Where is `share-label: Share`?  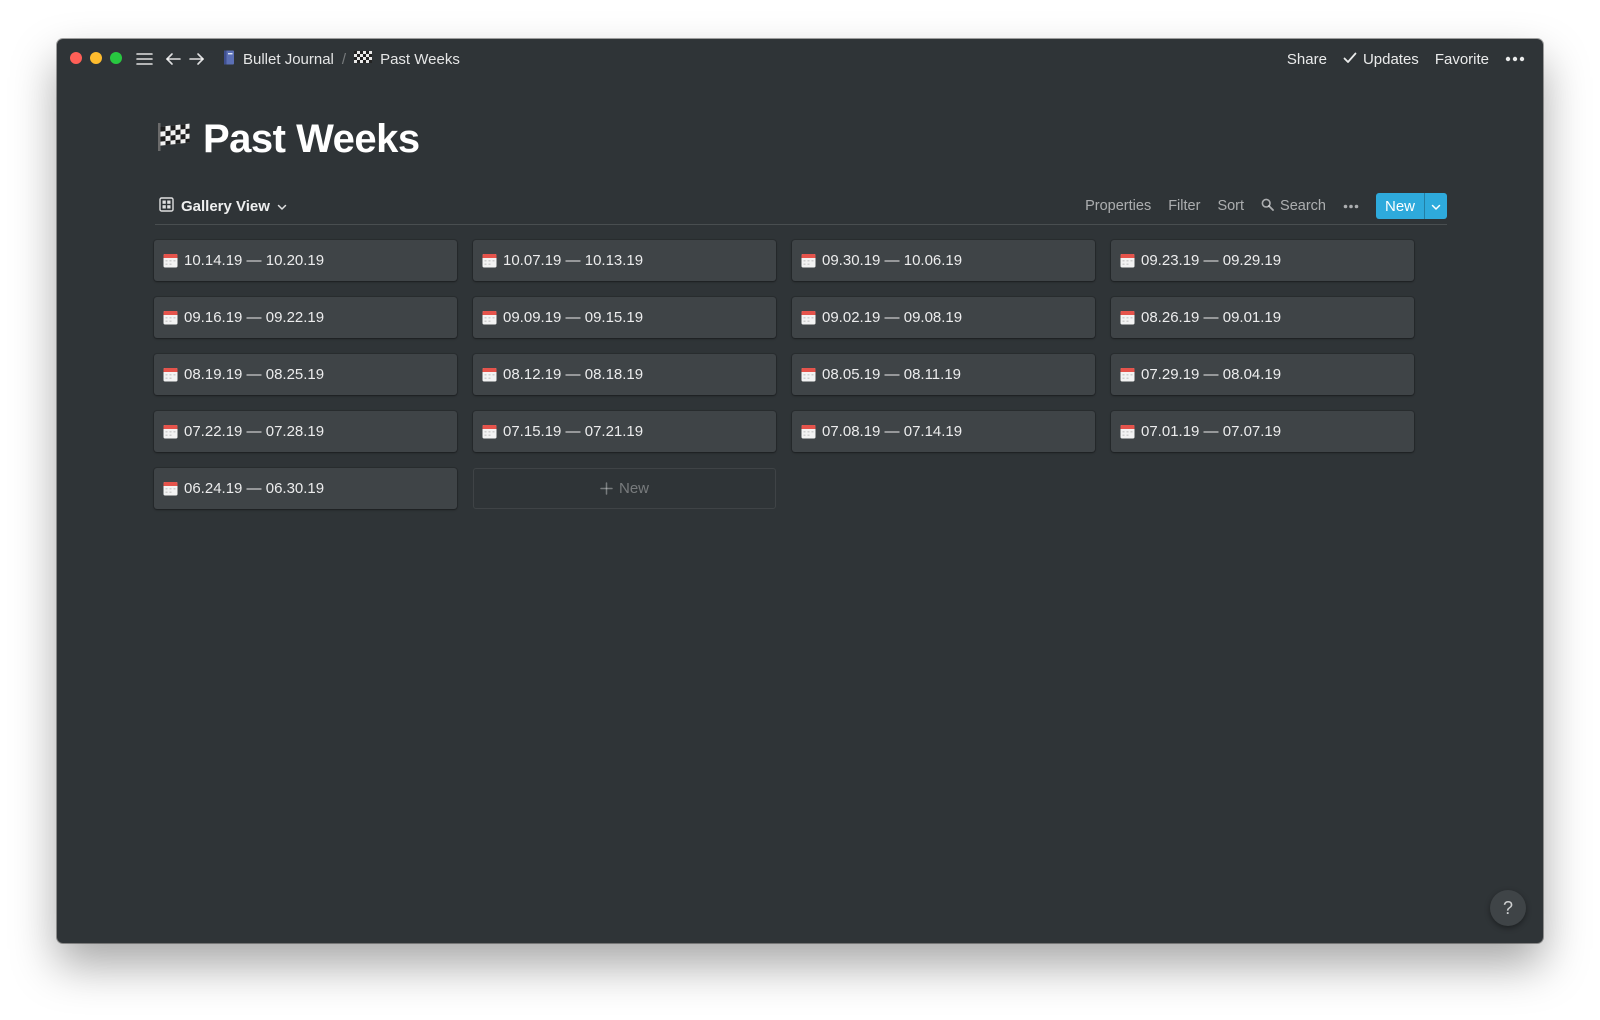 share-label: Share is located at coordinates (1306, 59).